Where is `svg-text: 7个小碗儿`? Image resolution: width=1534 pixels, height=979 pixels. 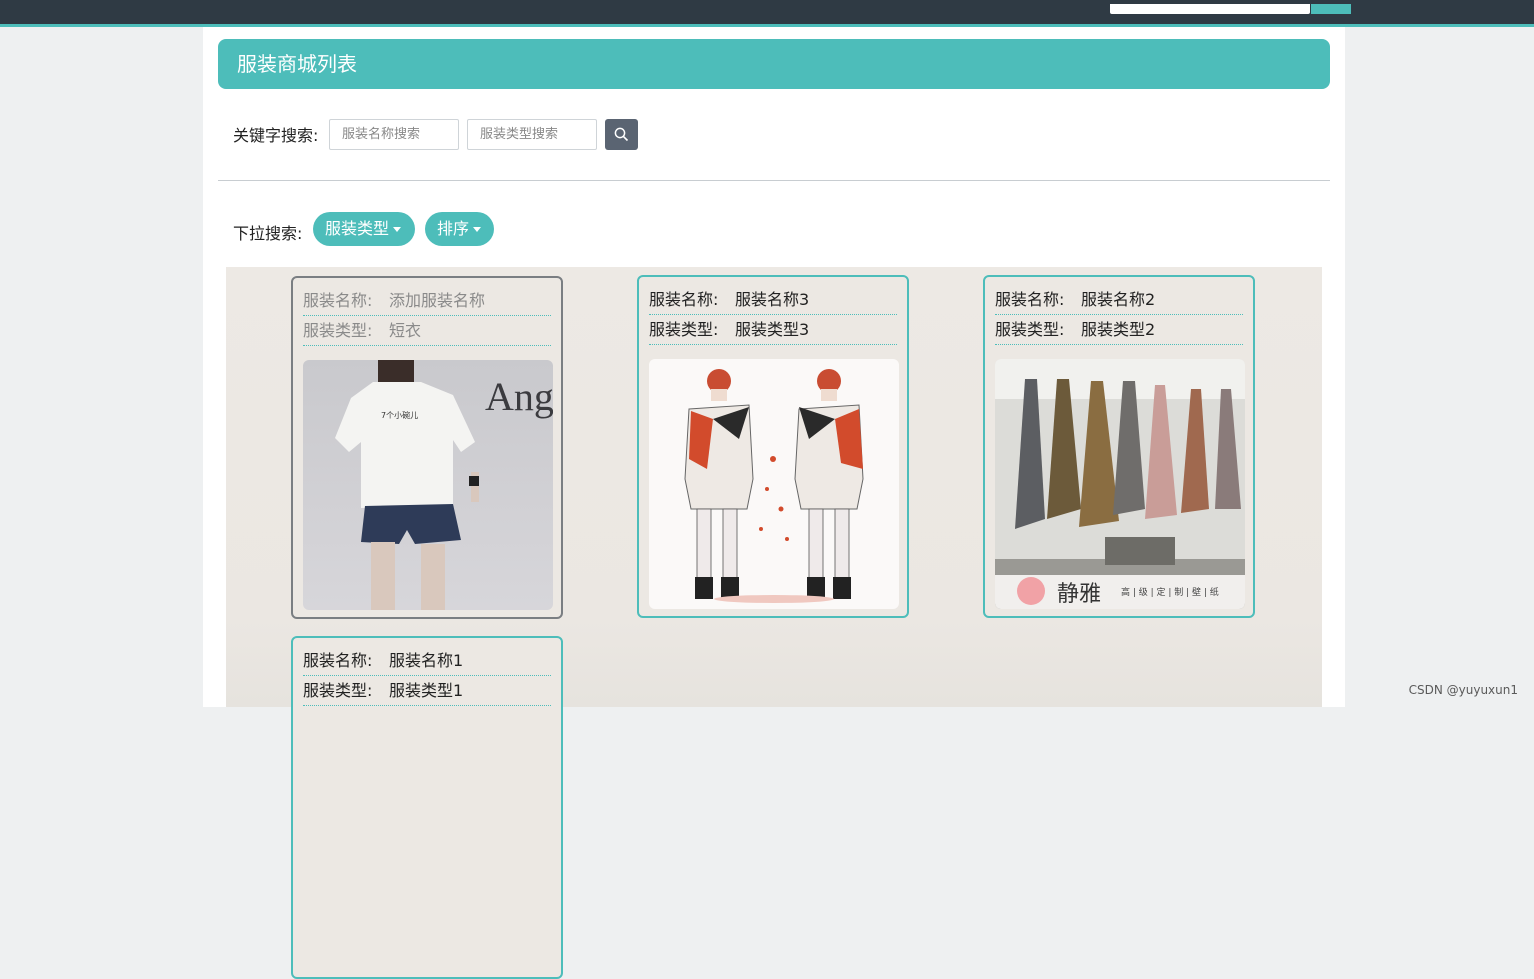
svg-text: 7个小碗儿 is located at coordinates (399, 415).